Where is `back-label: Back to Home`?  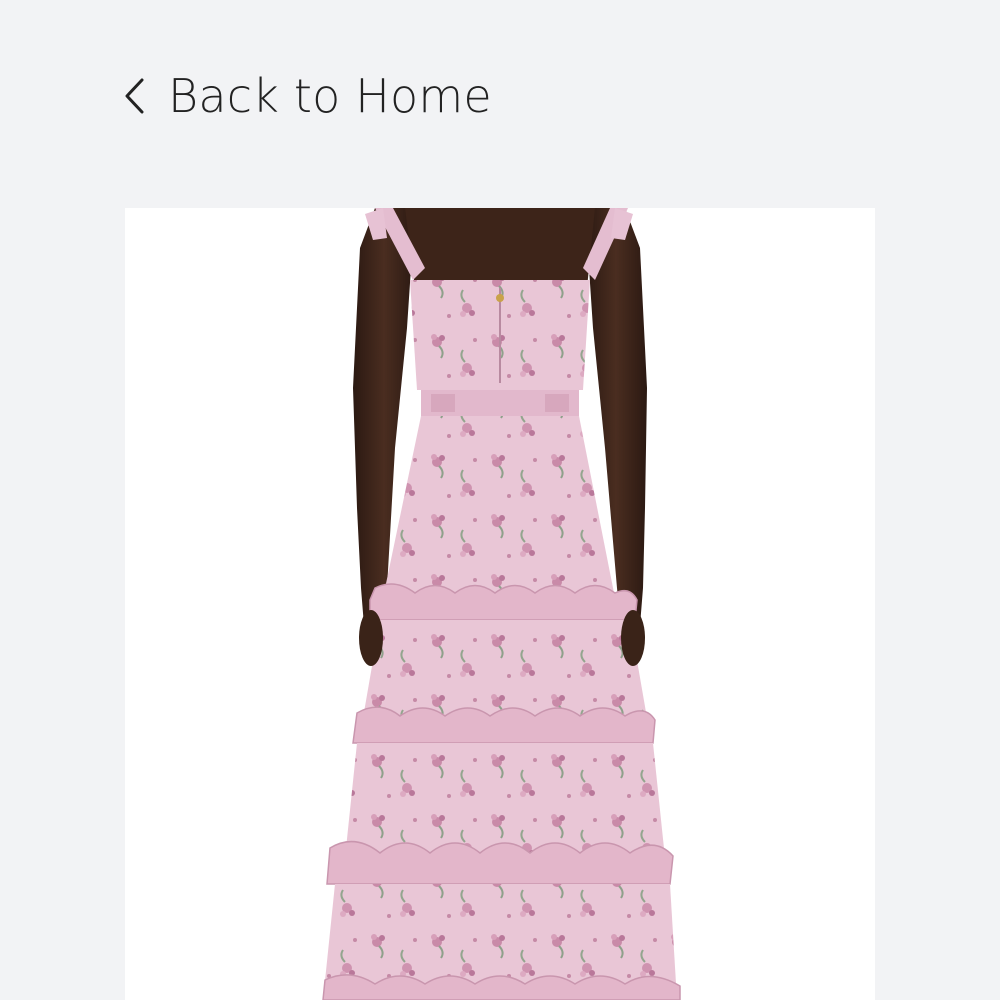 back-label: Back to Home is located at coordinates (330, 96).